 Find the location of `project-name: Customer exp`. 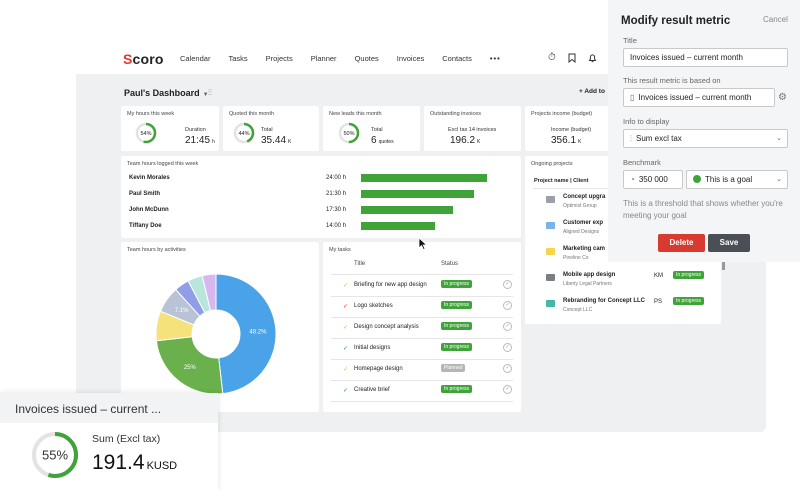

project-name: Customer exp is located at coordinates (583, 223).